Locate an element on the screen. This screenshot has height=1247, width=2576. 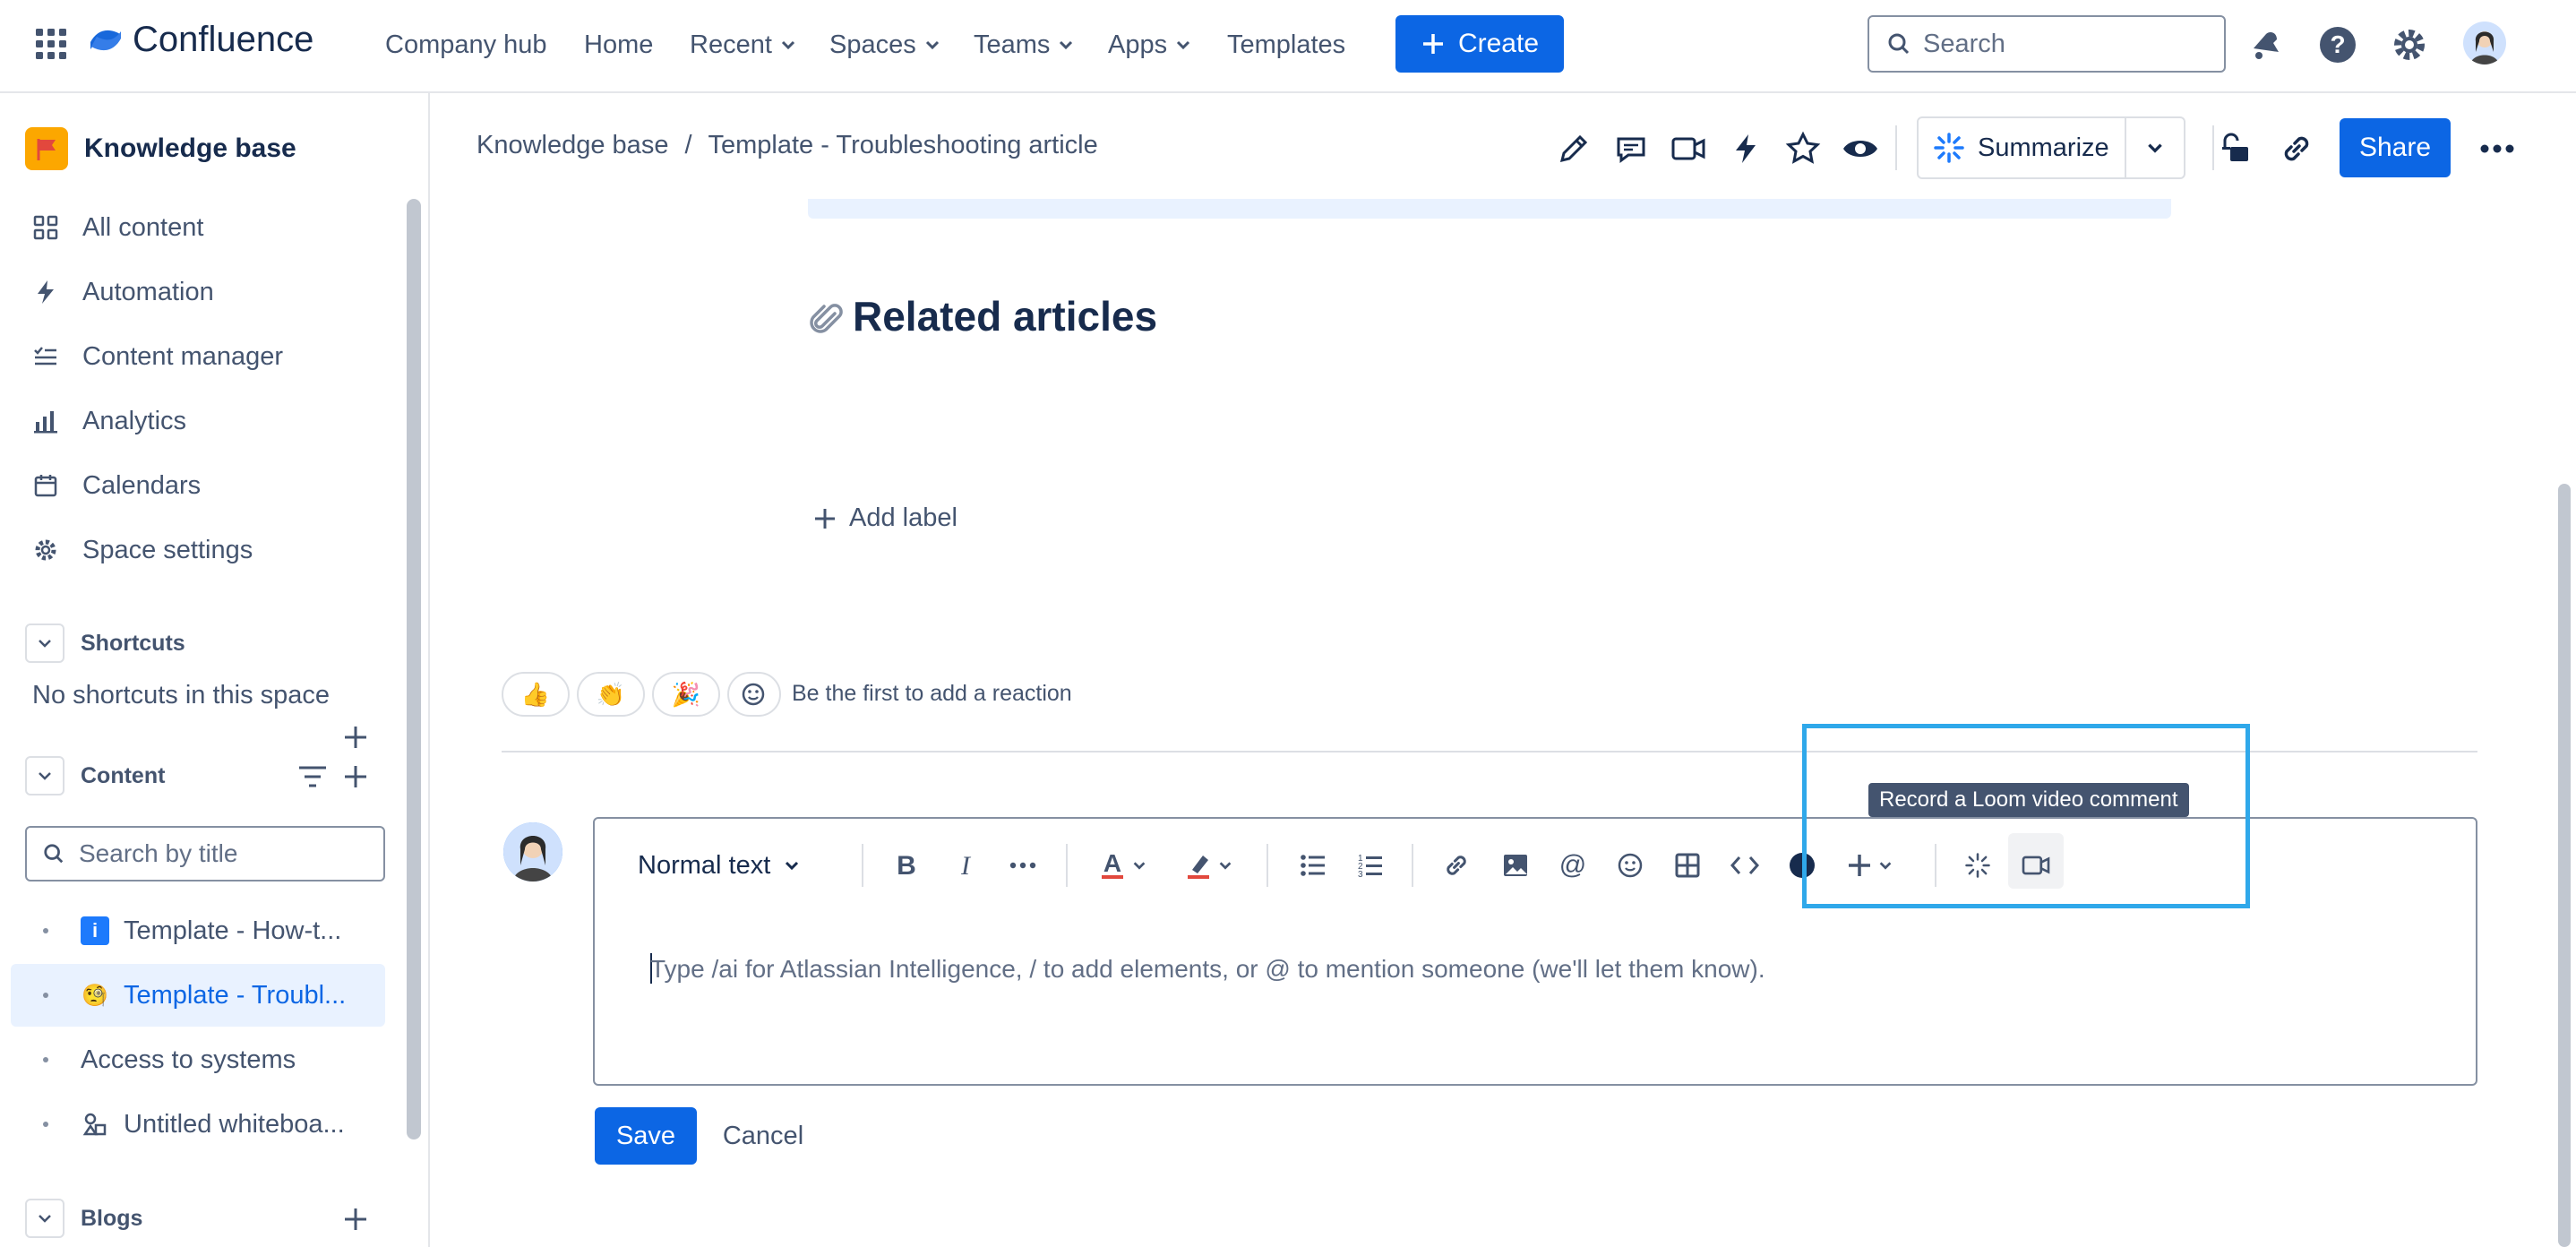
more-actions-icon is located at coordinates (2497, 148).